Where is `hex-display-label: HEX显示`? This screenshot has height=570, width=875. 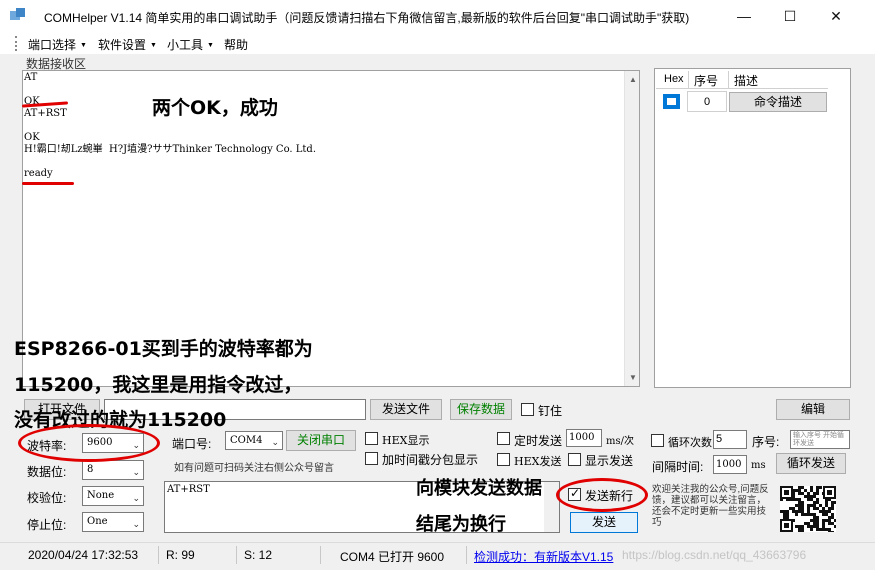 hex-display-label: HEX显示 is located at coordinates (406, 440).